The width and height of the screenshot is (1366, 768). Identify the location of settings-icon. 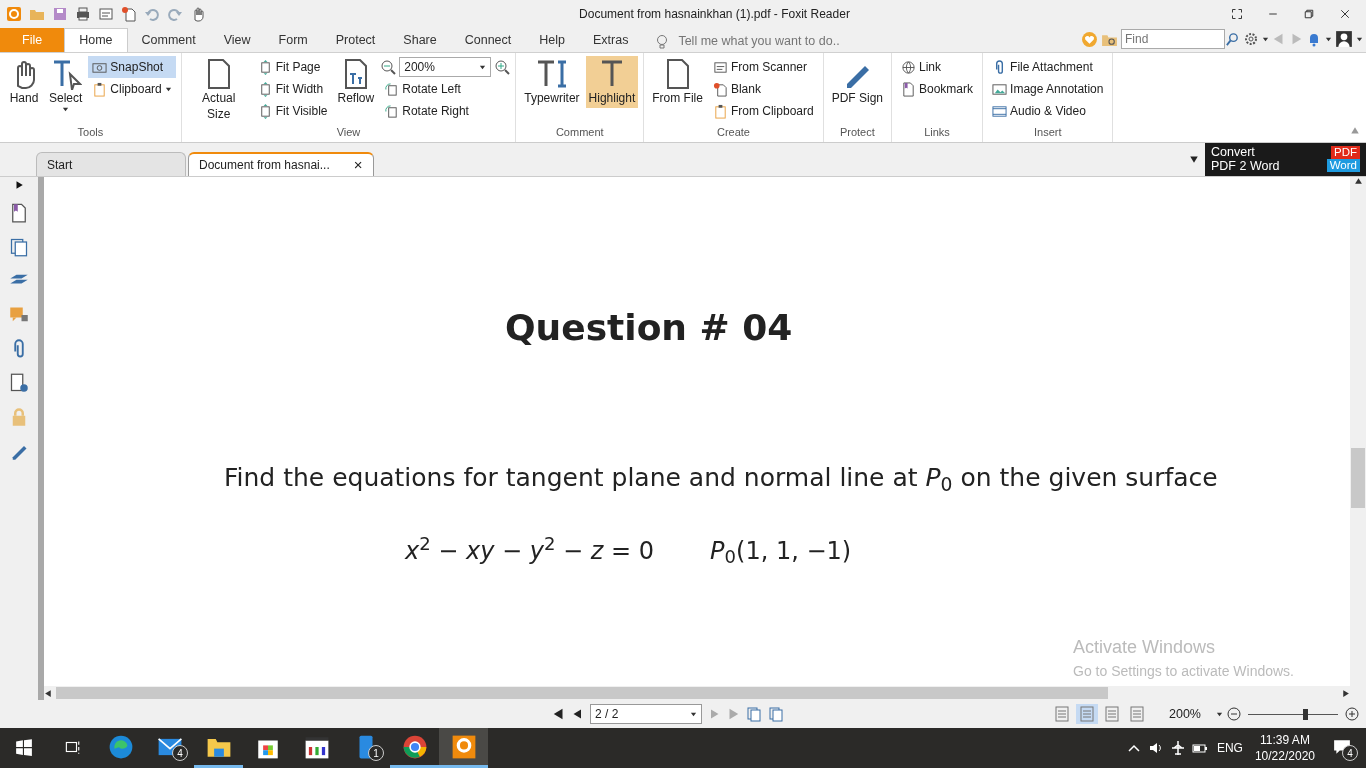
(1251, 39).